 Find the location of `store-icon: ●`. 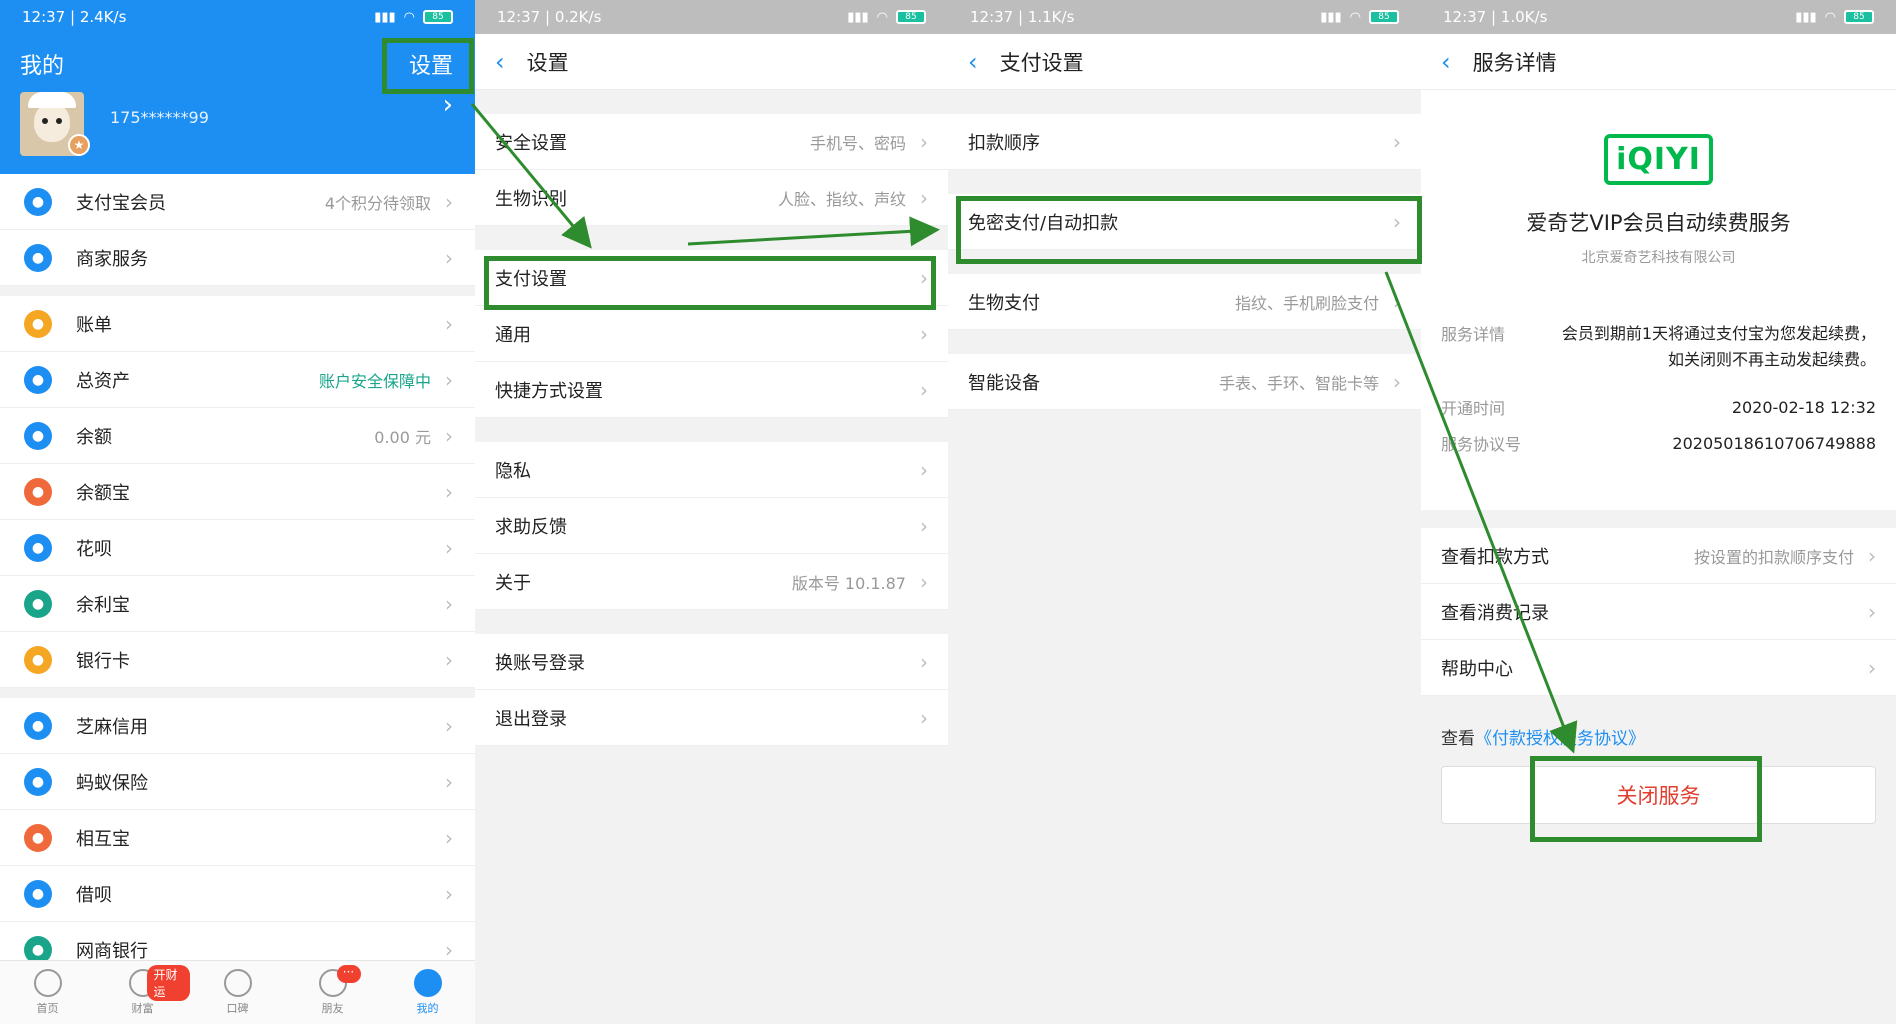

store-icon: ● is located at coordinates (38, 257).